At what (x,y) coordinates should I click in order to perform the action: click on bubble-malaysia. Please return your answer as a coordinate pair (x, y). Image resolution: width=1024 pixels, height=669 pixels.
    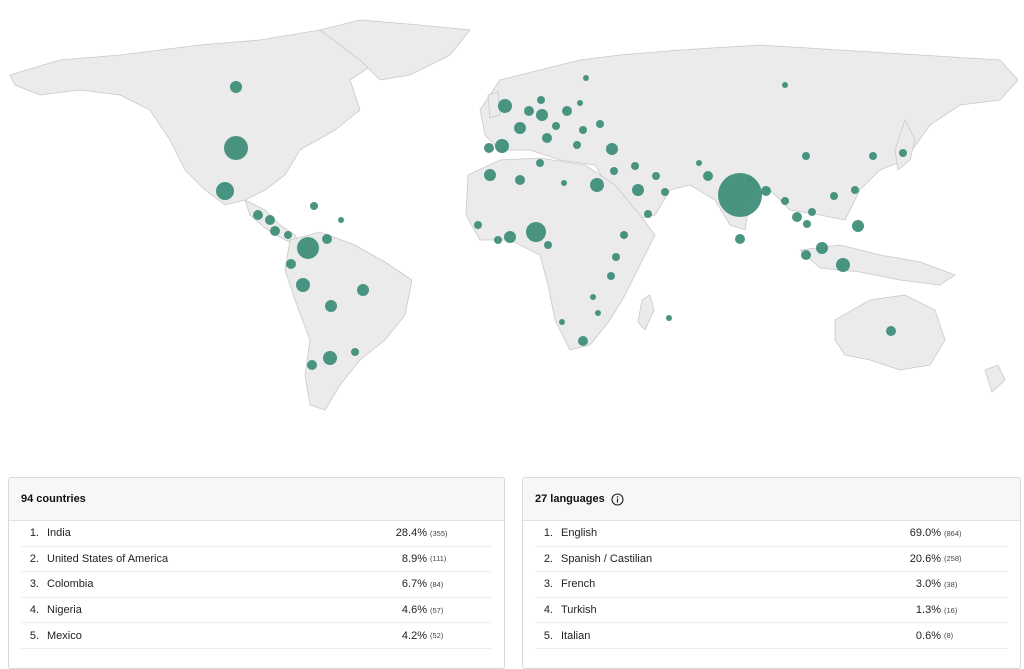
    Looking at the image, I should click on (806, 255).